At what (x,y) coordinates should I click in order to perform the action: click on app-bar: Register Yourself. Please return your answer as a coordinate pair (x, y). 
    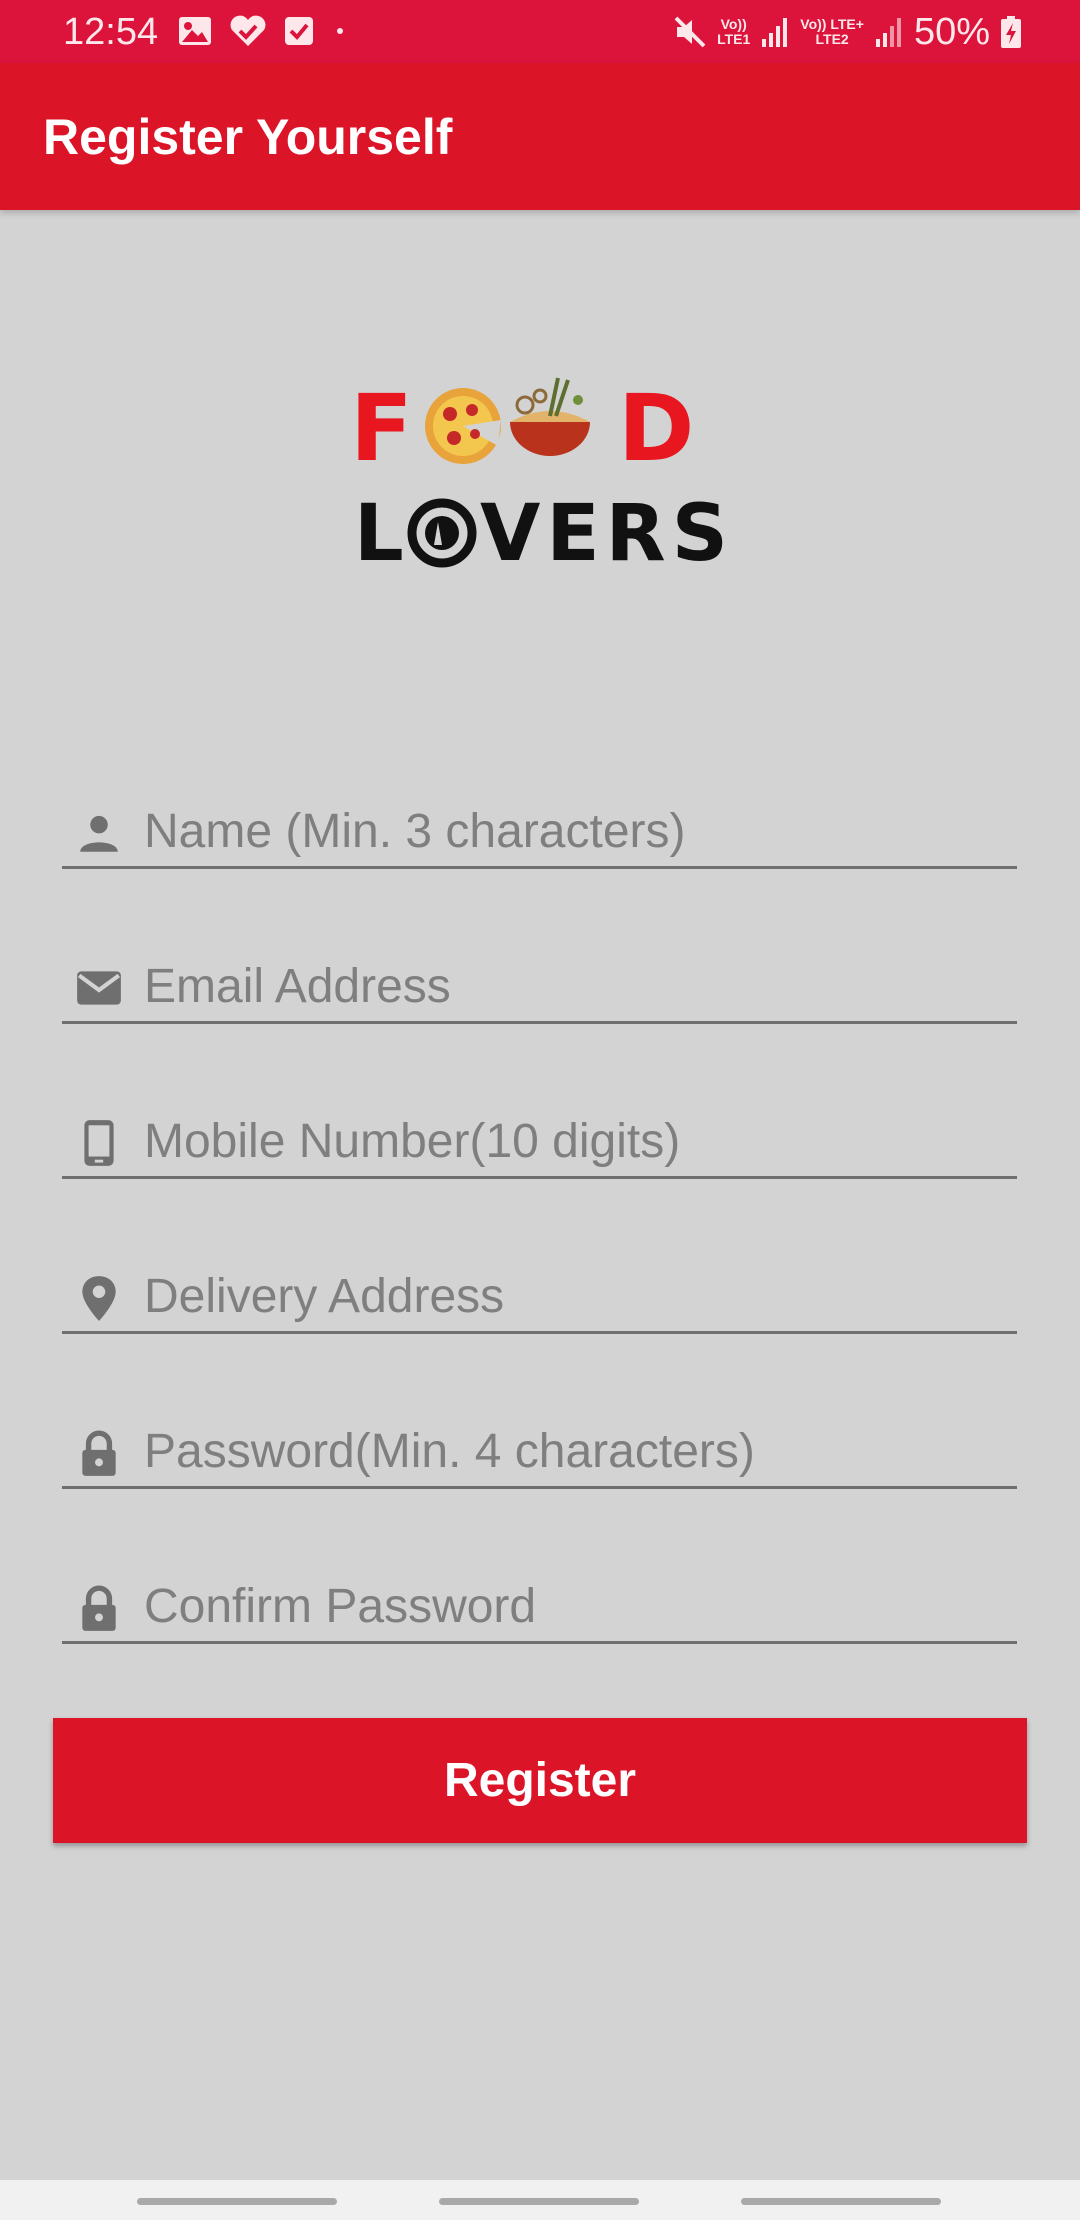
    Looking at the image, I should click on (540, 136).